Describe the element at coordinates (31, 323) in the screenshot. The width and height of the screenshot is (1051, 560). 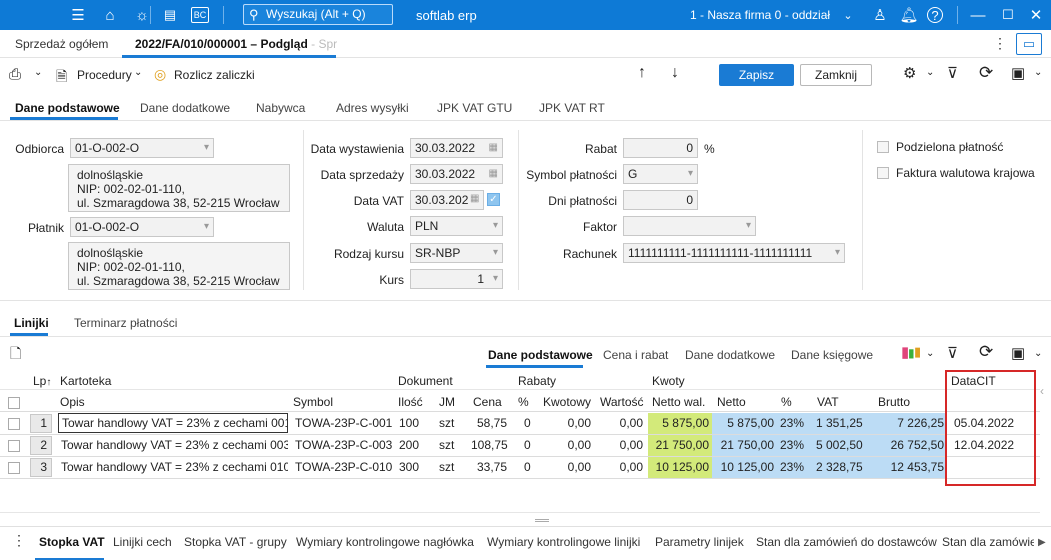
I see `tab-linijki: Linijki` at that location.